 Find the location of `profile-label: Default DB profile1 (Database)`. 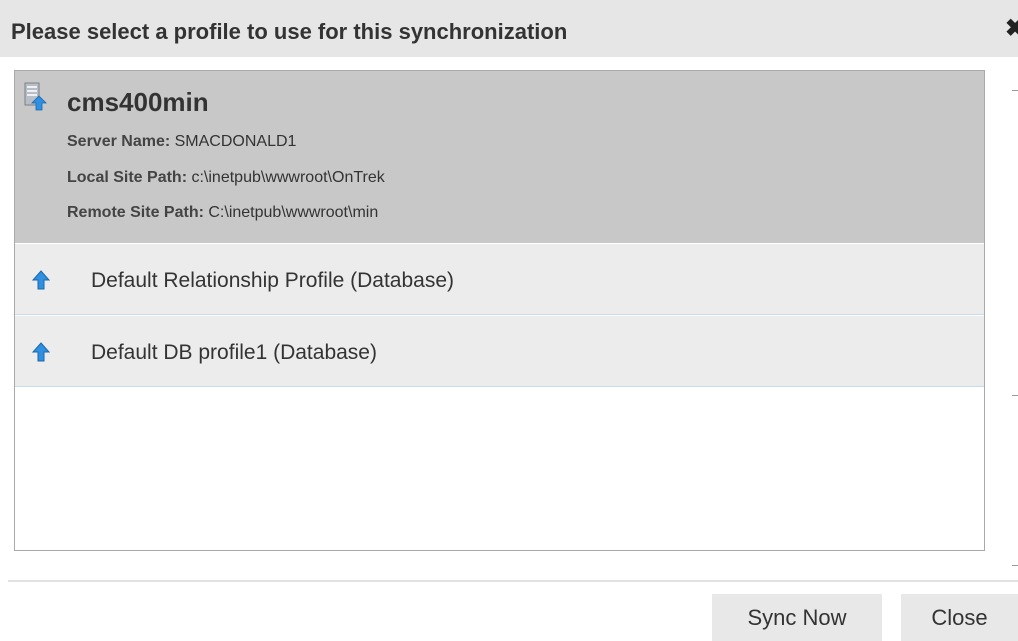

profile-label: Default DB profile1 (Database) is located at coordinates (234, 352).